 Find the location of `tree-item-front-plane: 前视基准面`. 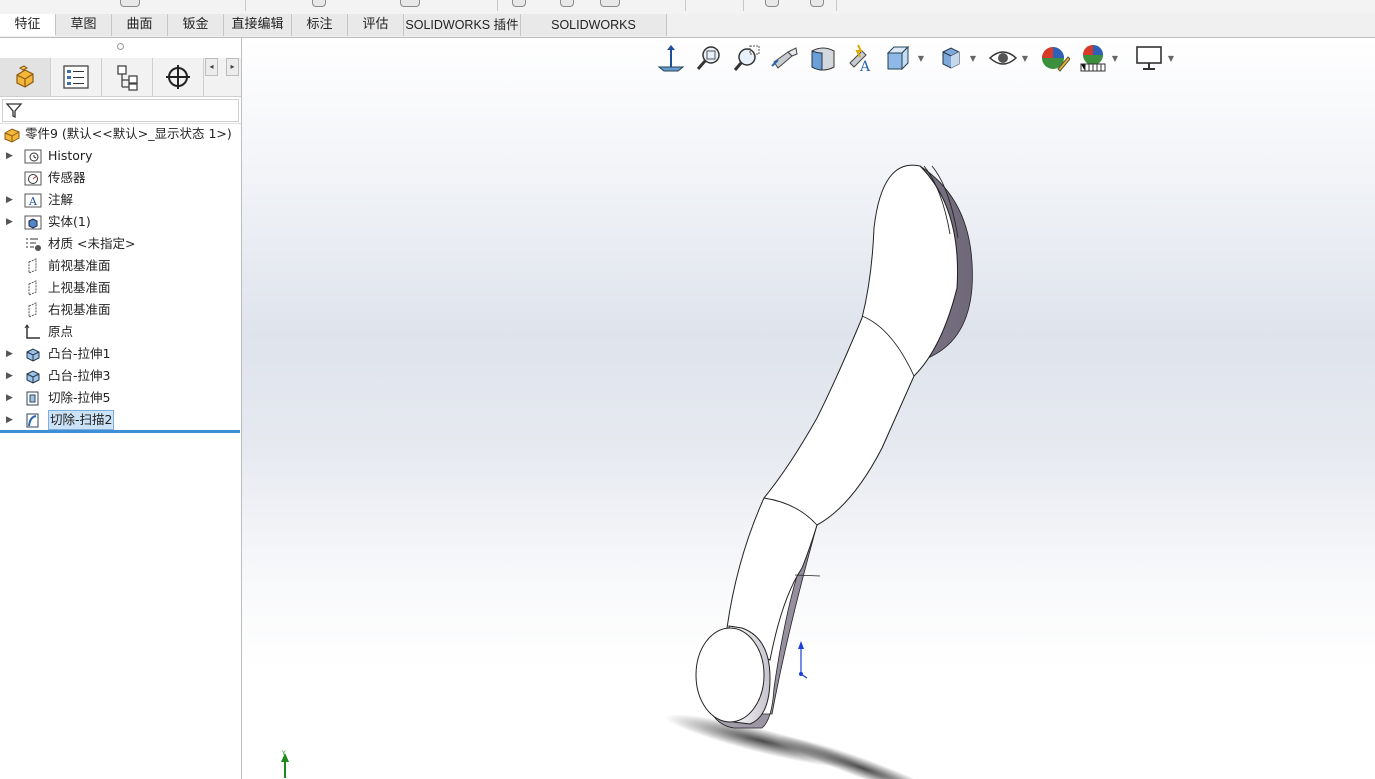

tree-item-front-plane: 前视基准面 is located at coordinates (120, 266).